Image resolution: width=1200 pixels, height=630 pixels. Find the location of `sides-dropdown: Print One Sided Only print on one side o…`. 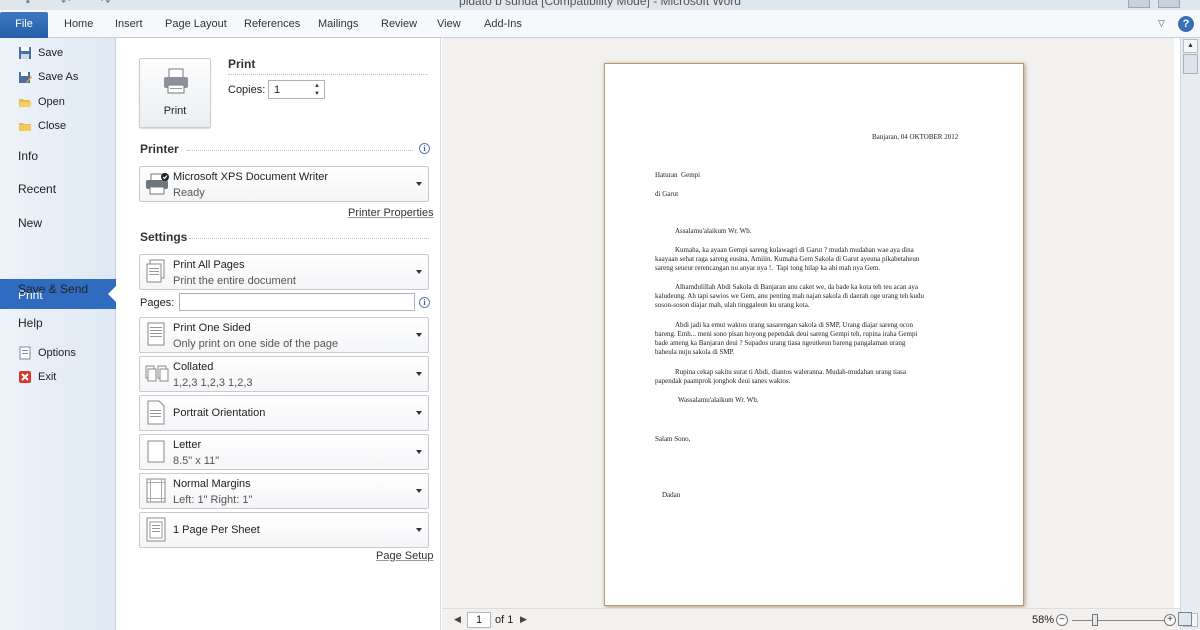

sides-dropdown: Print One Sided Only print on one side o… is located at coordinates (284, 335).